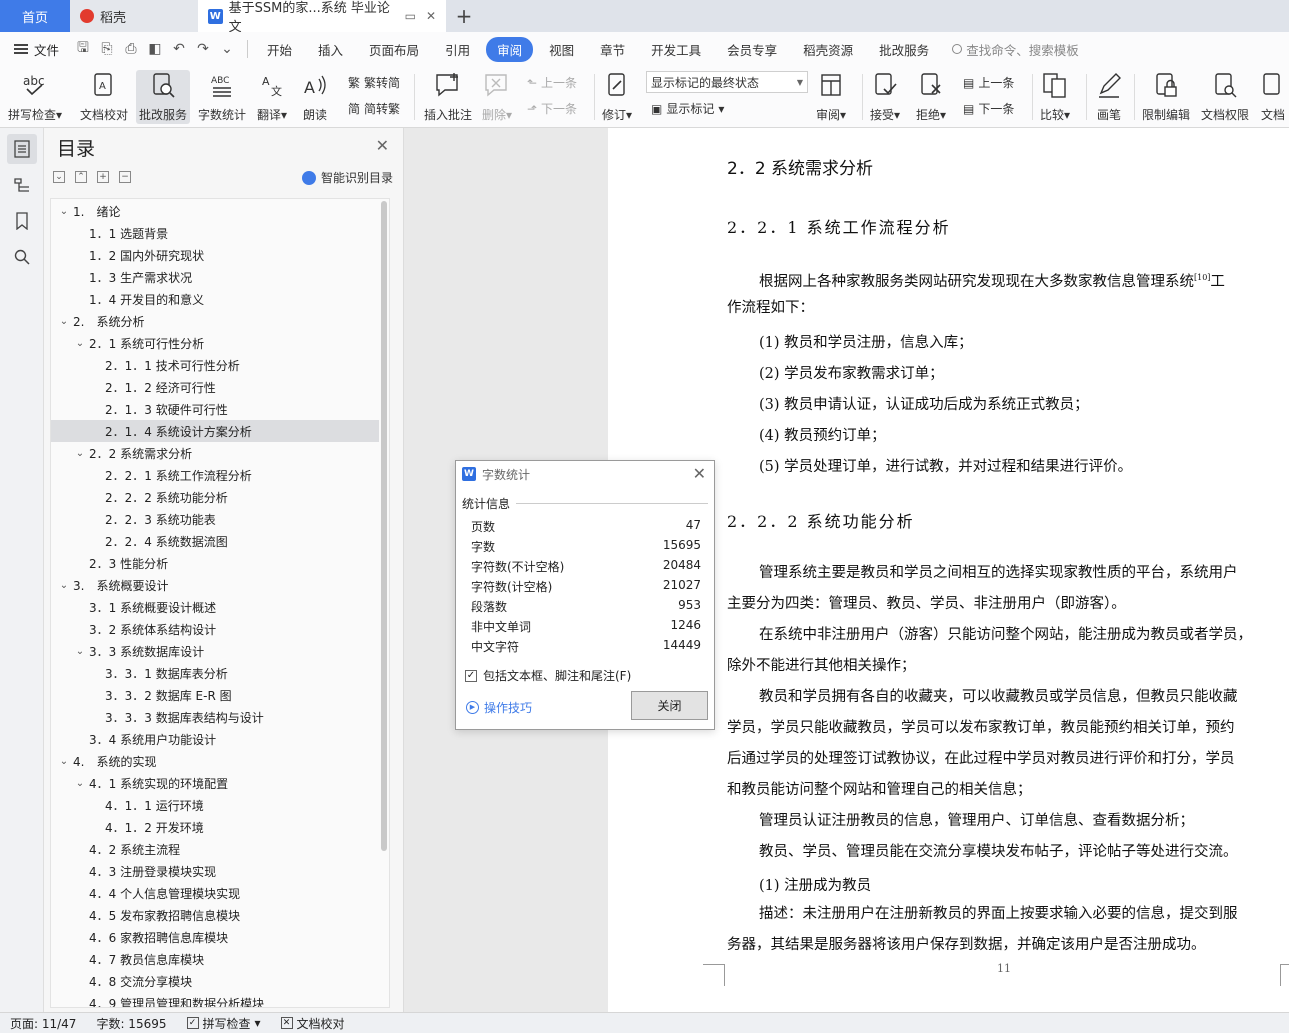 This screenshot has height=1033, width=1289. I want to click on toc-item: 2．2．4 系统数据流图, so click(220, 541).